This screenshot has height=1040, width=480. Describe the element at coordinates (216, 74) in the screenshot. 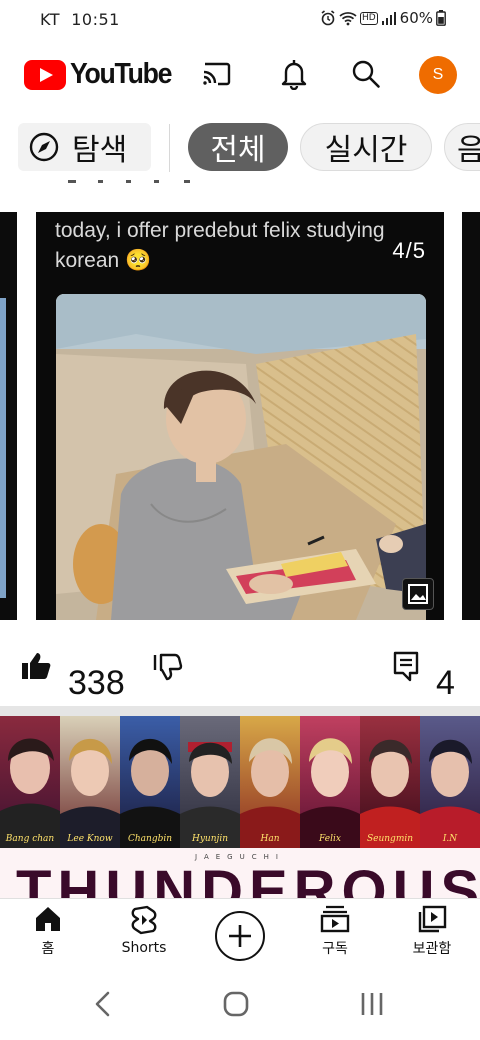

I see `cast-icon` at that location.